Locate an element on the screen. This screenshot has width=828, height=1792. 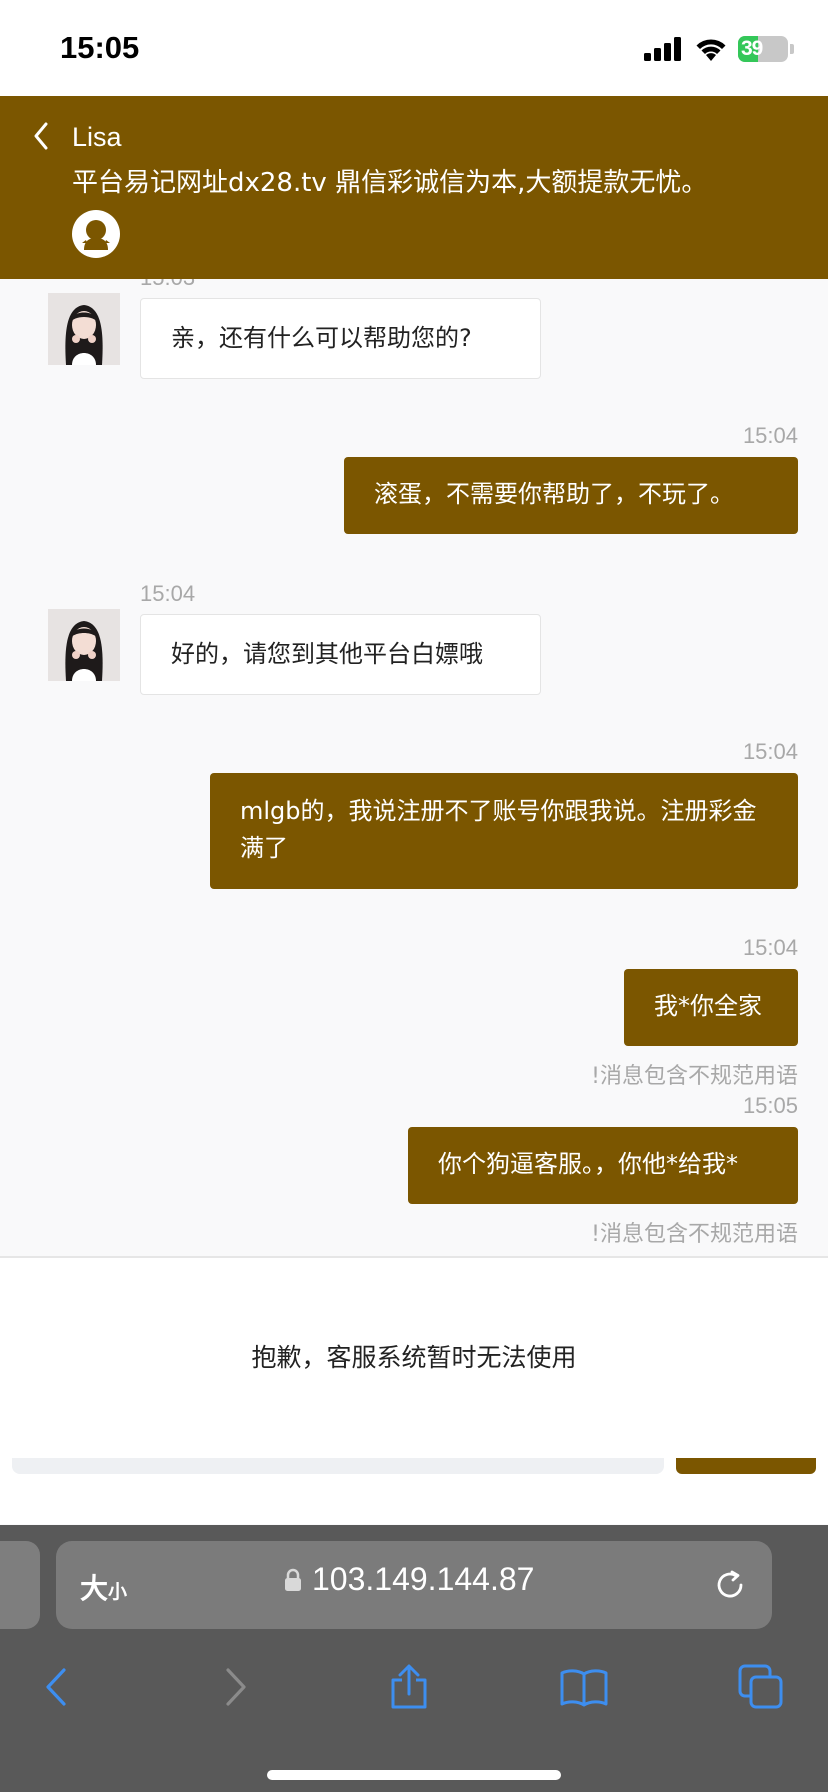
share-icon is located at coordinates (409, 1686).